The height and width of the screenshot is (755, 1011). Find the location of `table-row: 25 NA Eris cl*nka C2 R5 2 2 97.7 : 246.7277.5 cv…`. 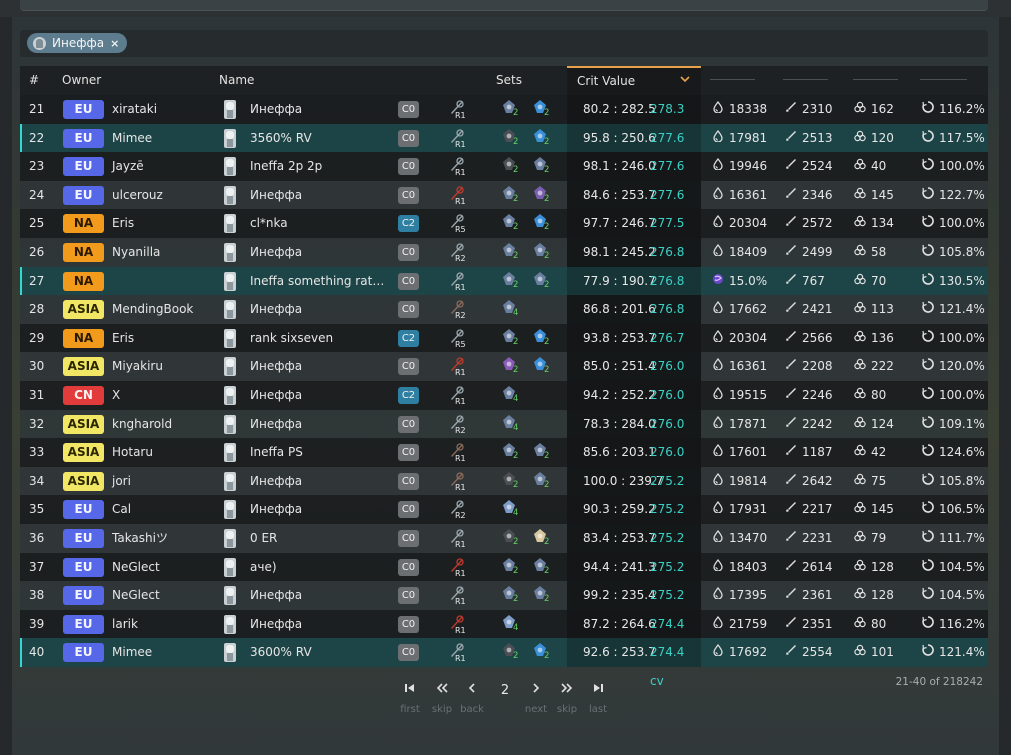

table-row: 25 NA Eris cl*nka C2 R5 2 2 97.7 : 246.7277.5 cv… is located at coordinates (504, 234).